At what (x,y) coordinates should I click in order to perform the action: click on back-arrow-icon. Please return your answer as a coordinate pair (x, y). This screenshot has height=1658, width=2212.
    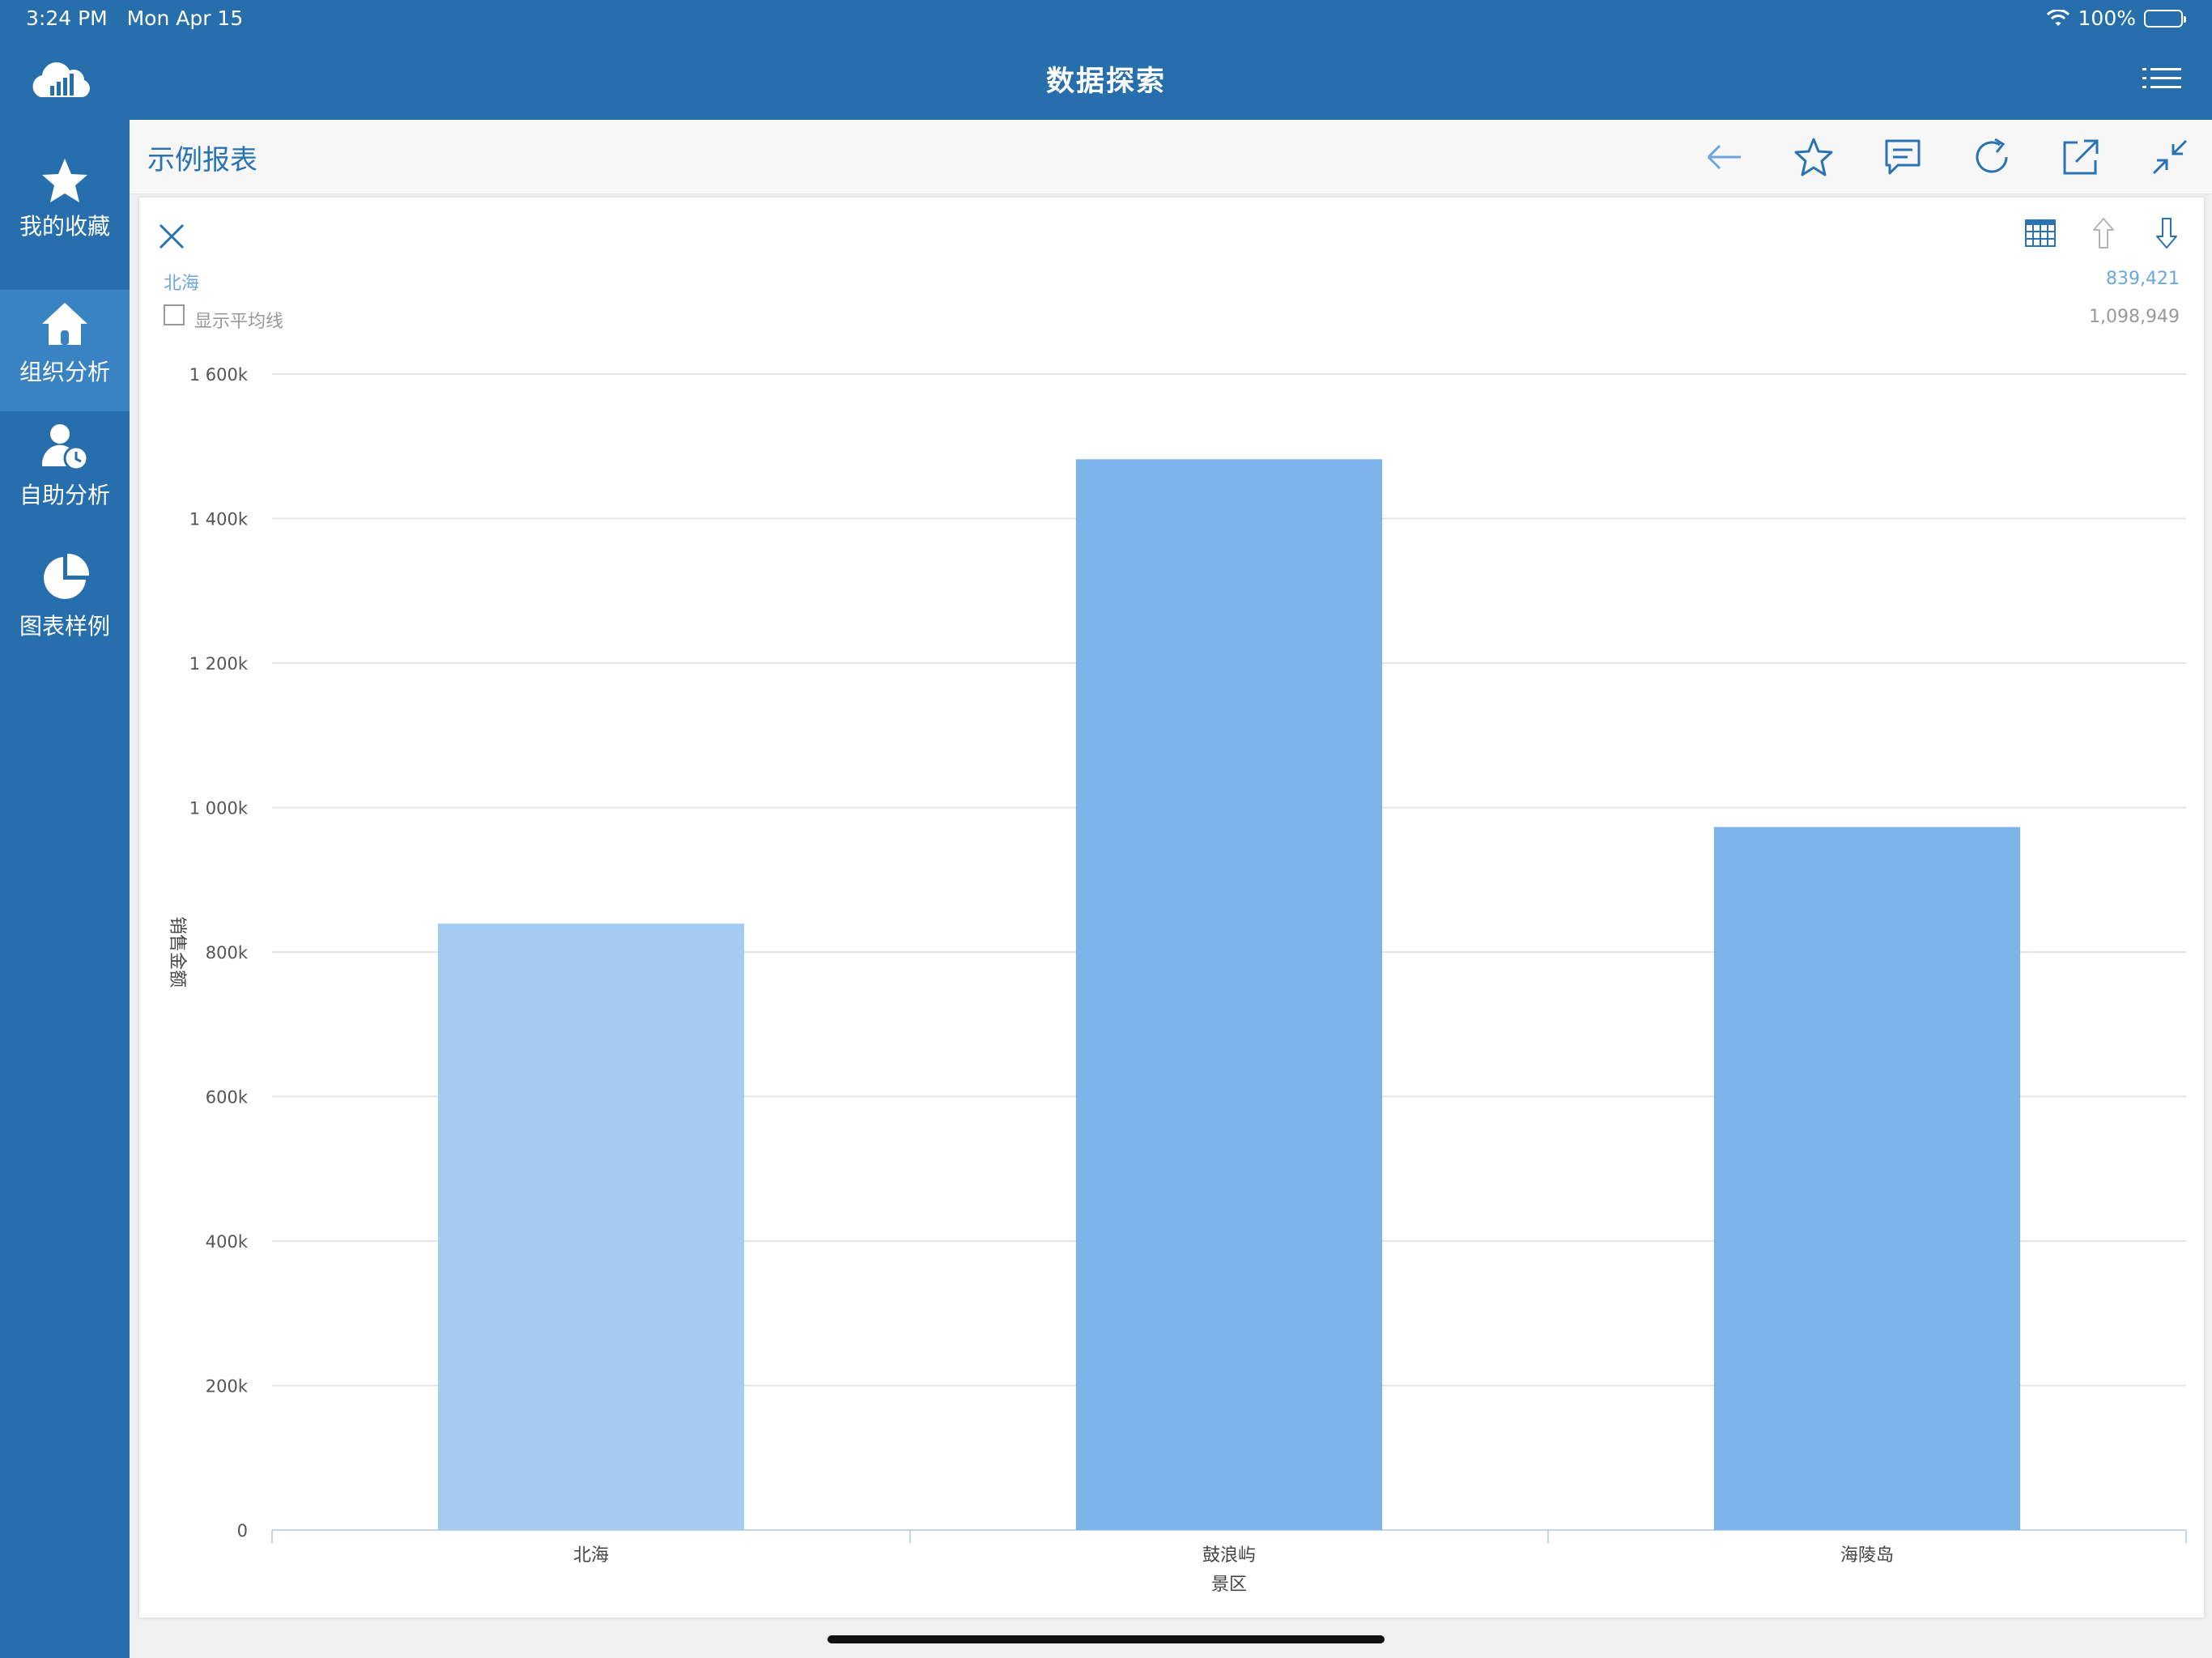
    Looking at the image, I should click on (1725, 157).